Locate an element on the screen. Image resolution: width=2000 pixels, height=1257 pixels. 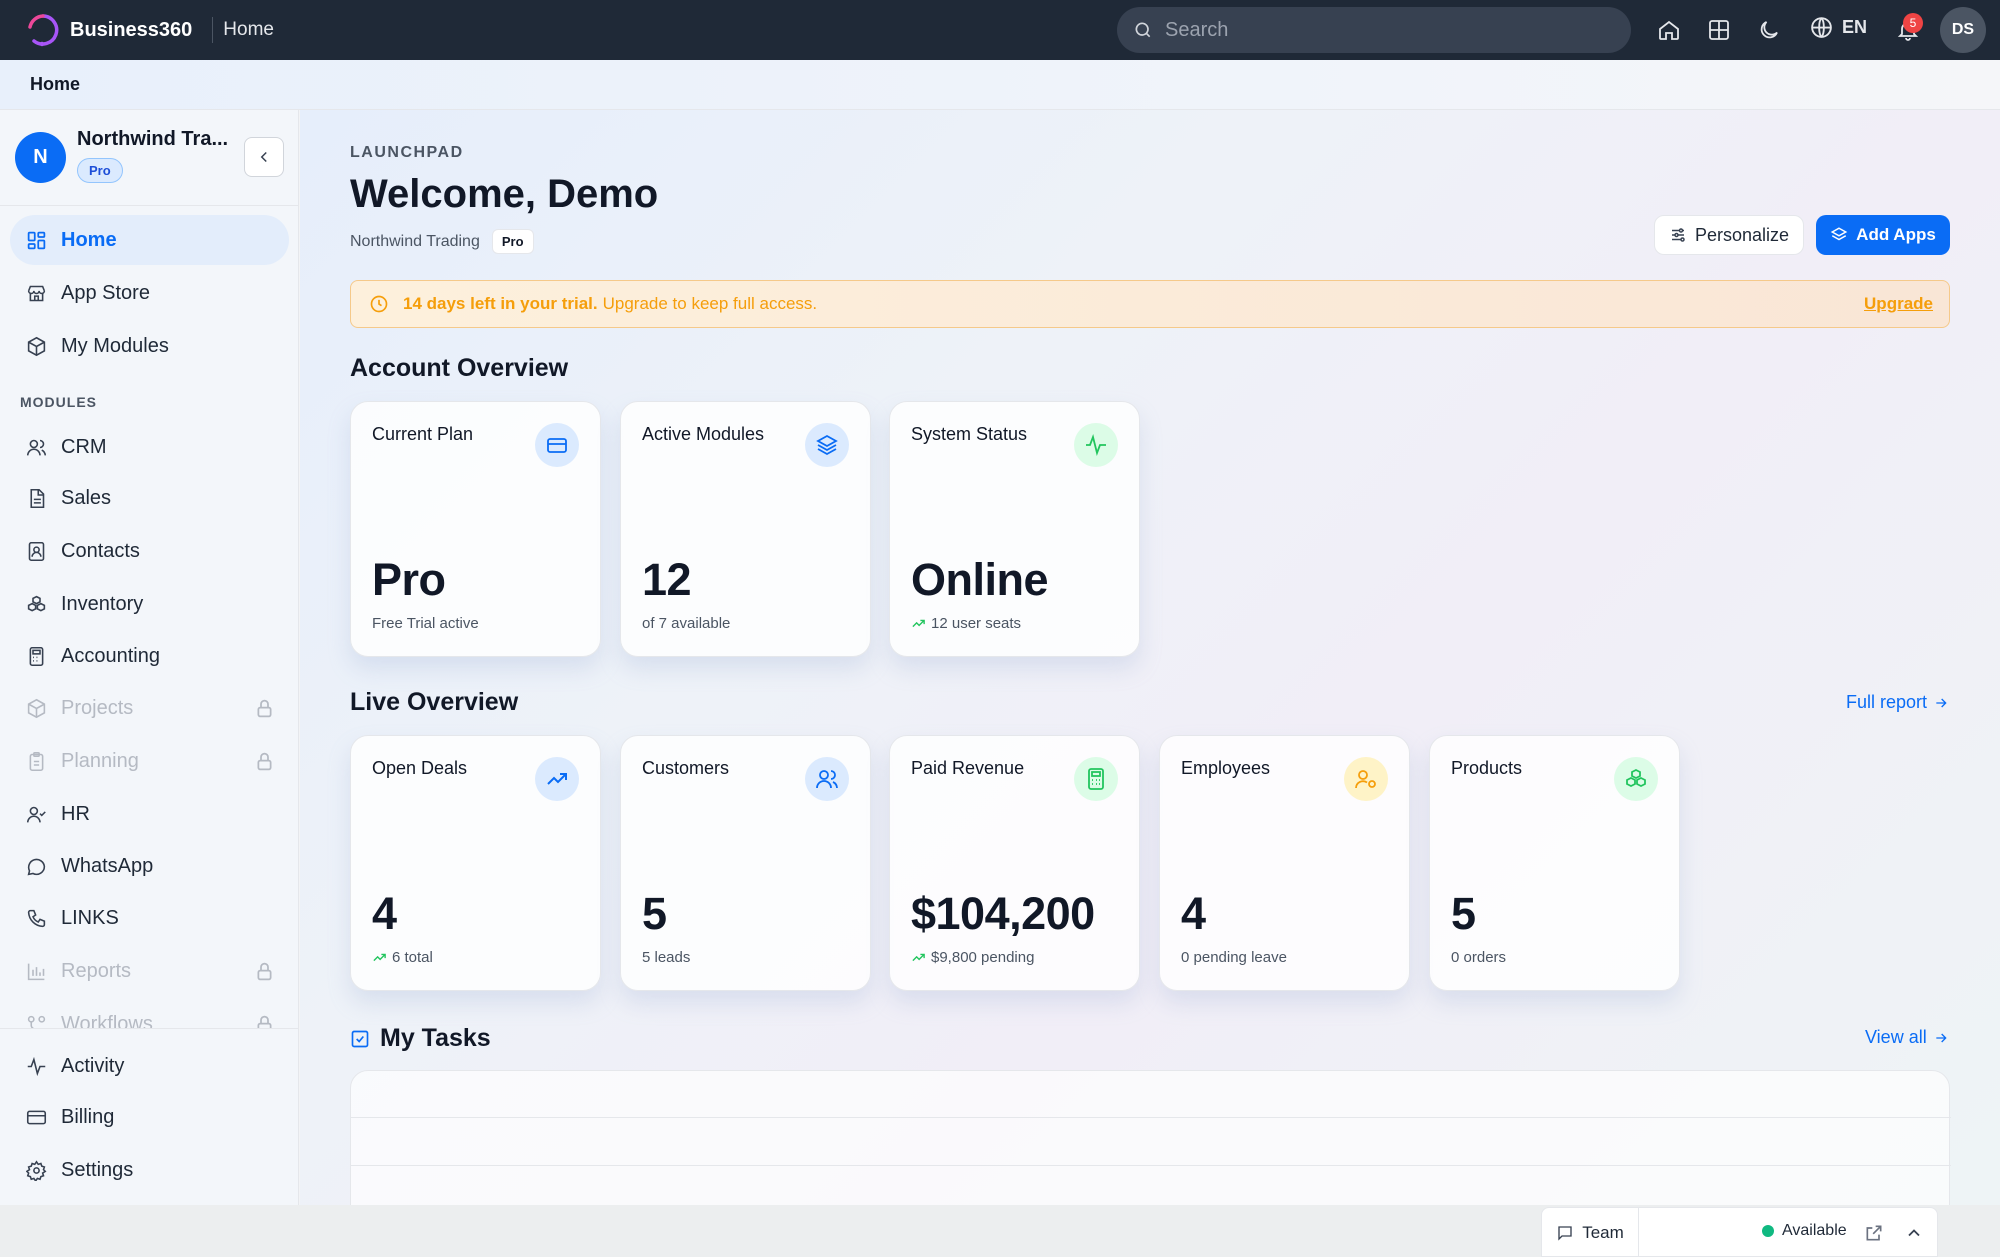
package-icon is located at coordinates (36, 708).